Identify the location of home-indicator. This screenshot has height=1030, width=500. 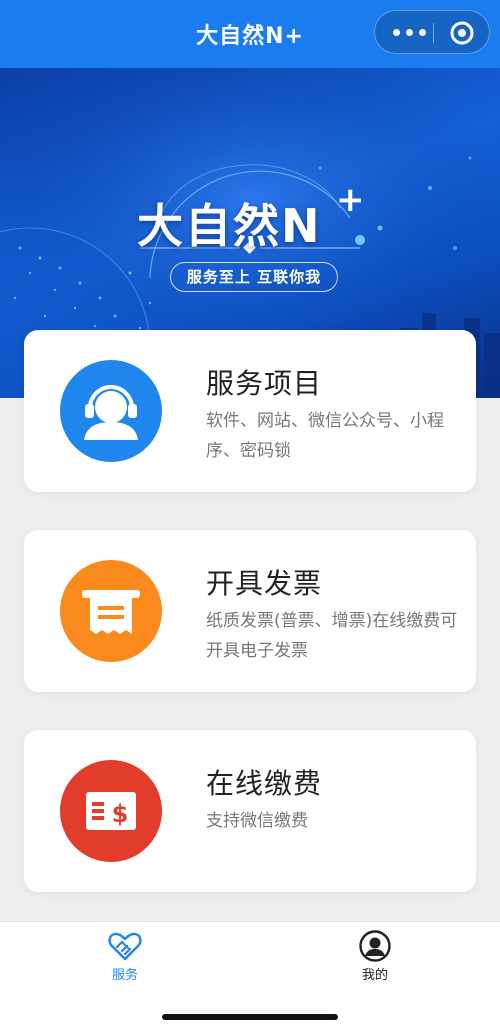
(250, 1017).